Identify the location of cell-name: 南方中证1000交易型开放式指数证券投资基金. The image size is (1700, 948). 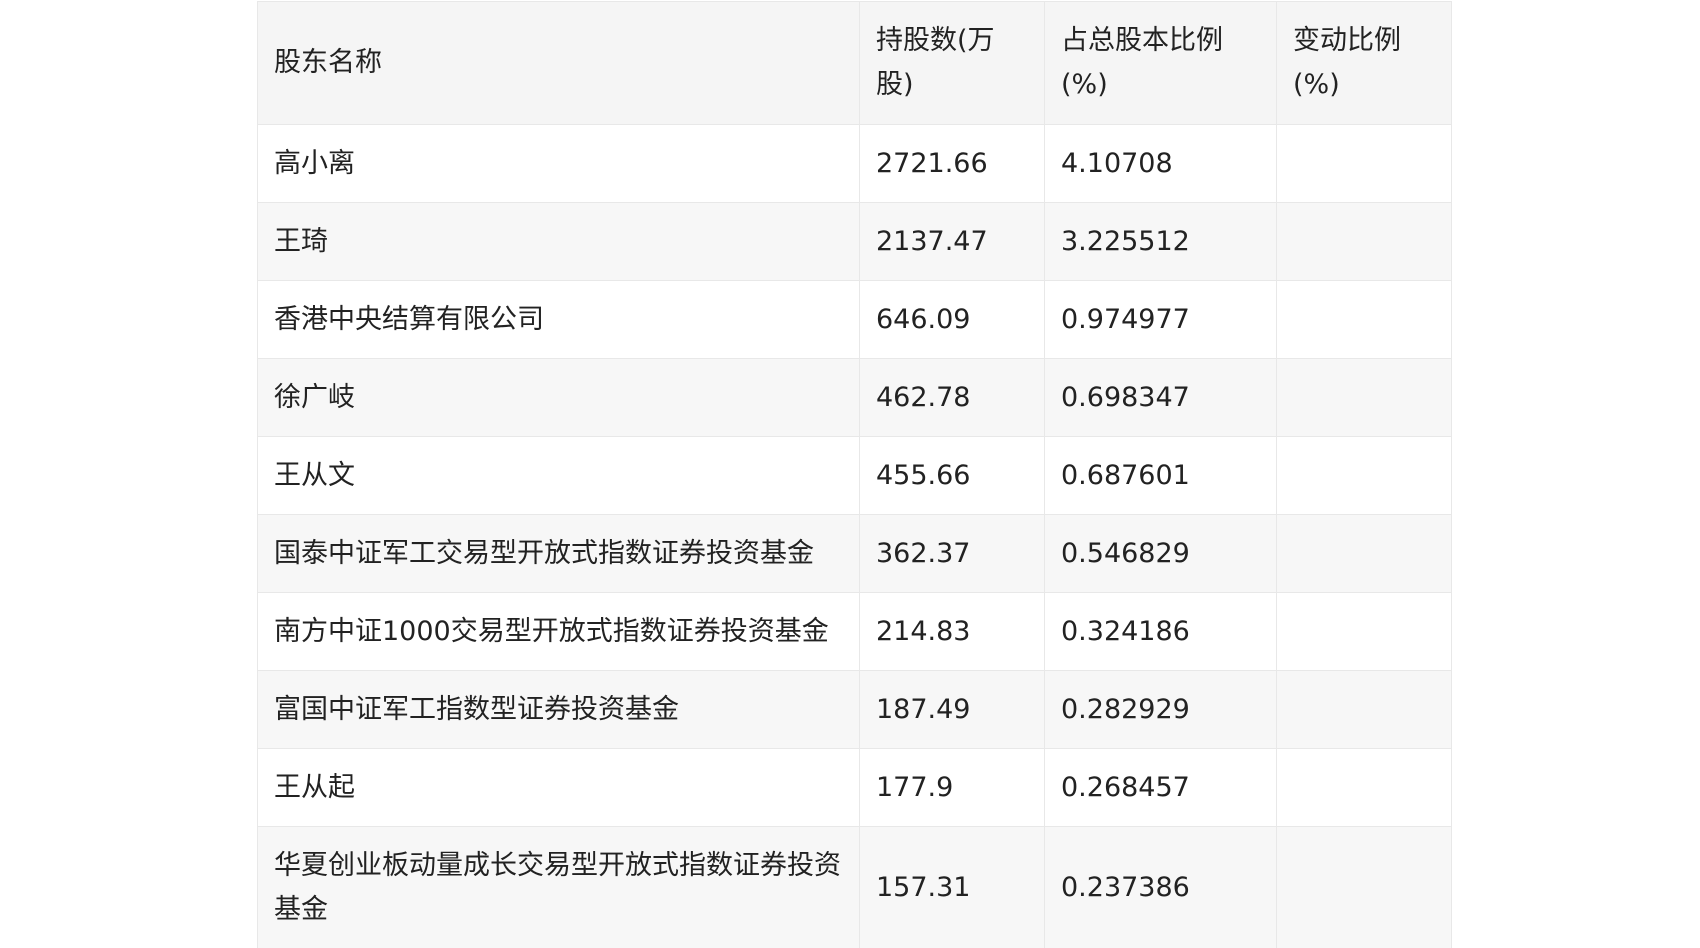
(558, 631).